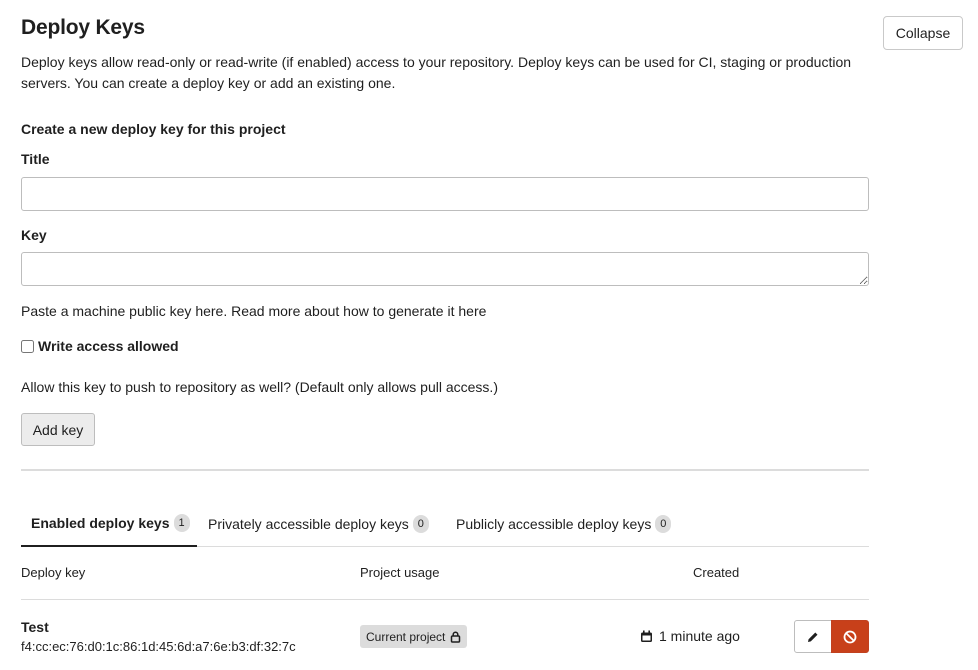 The height and width of the screenshot is (670, 978). I want to click on deploy-key-title: Test, so click(35, 627).